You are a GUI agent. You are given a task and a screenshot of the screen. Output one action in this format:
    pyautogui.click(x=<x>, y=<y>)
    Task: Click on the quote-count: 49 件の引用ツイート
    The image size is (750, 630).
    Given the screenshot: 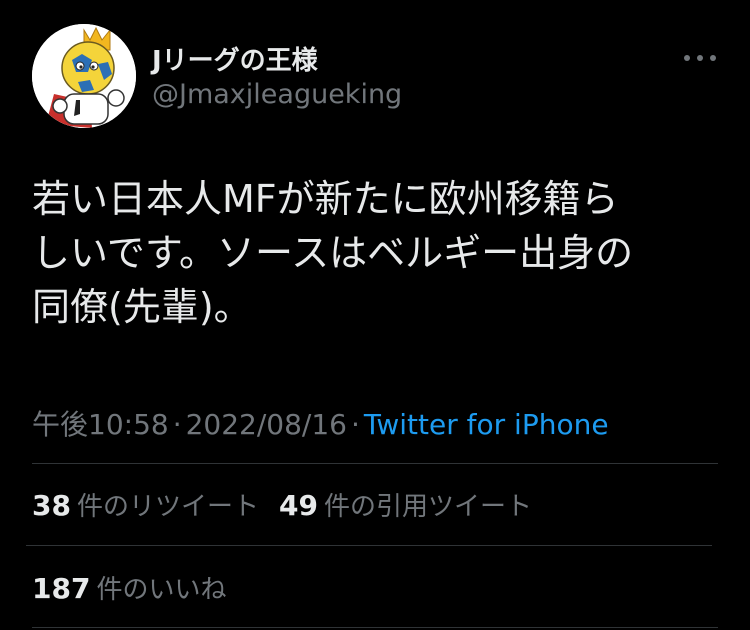 What is the action you would take?
    pyautogui.click(x=405, y=505)
    